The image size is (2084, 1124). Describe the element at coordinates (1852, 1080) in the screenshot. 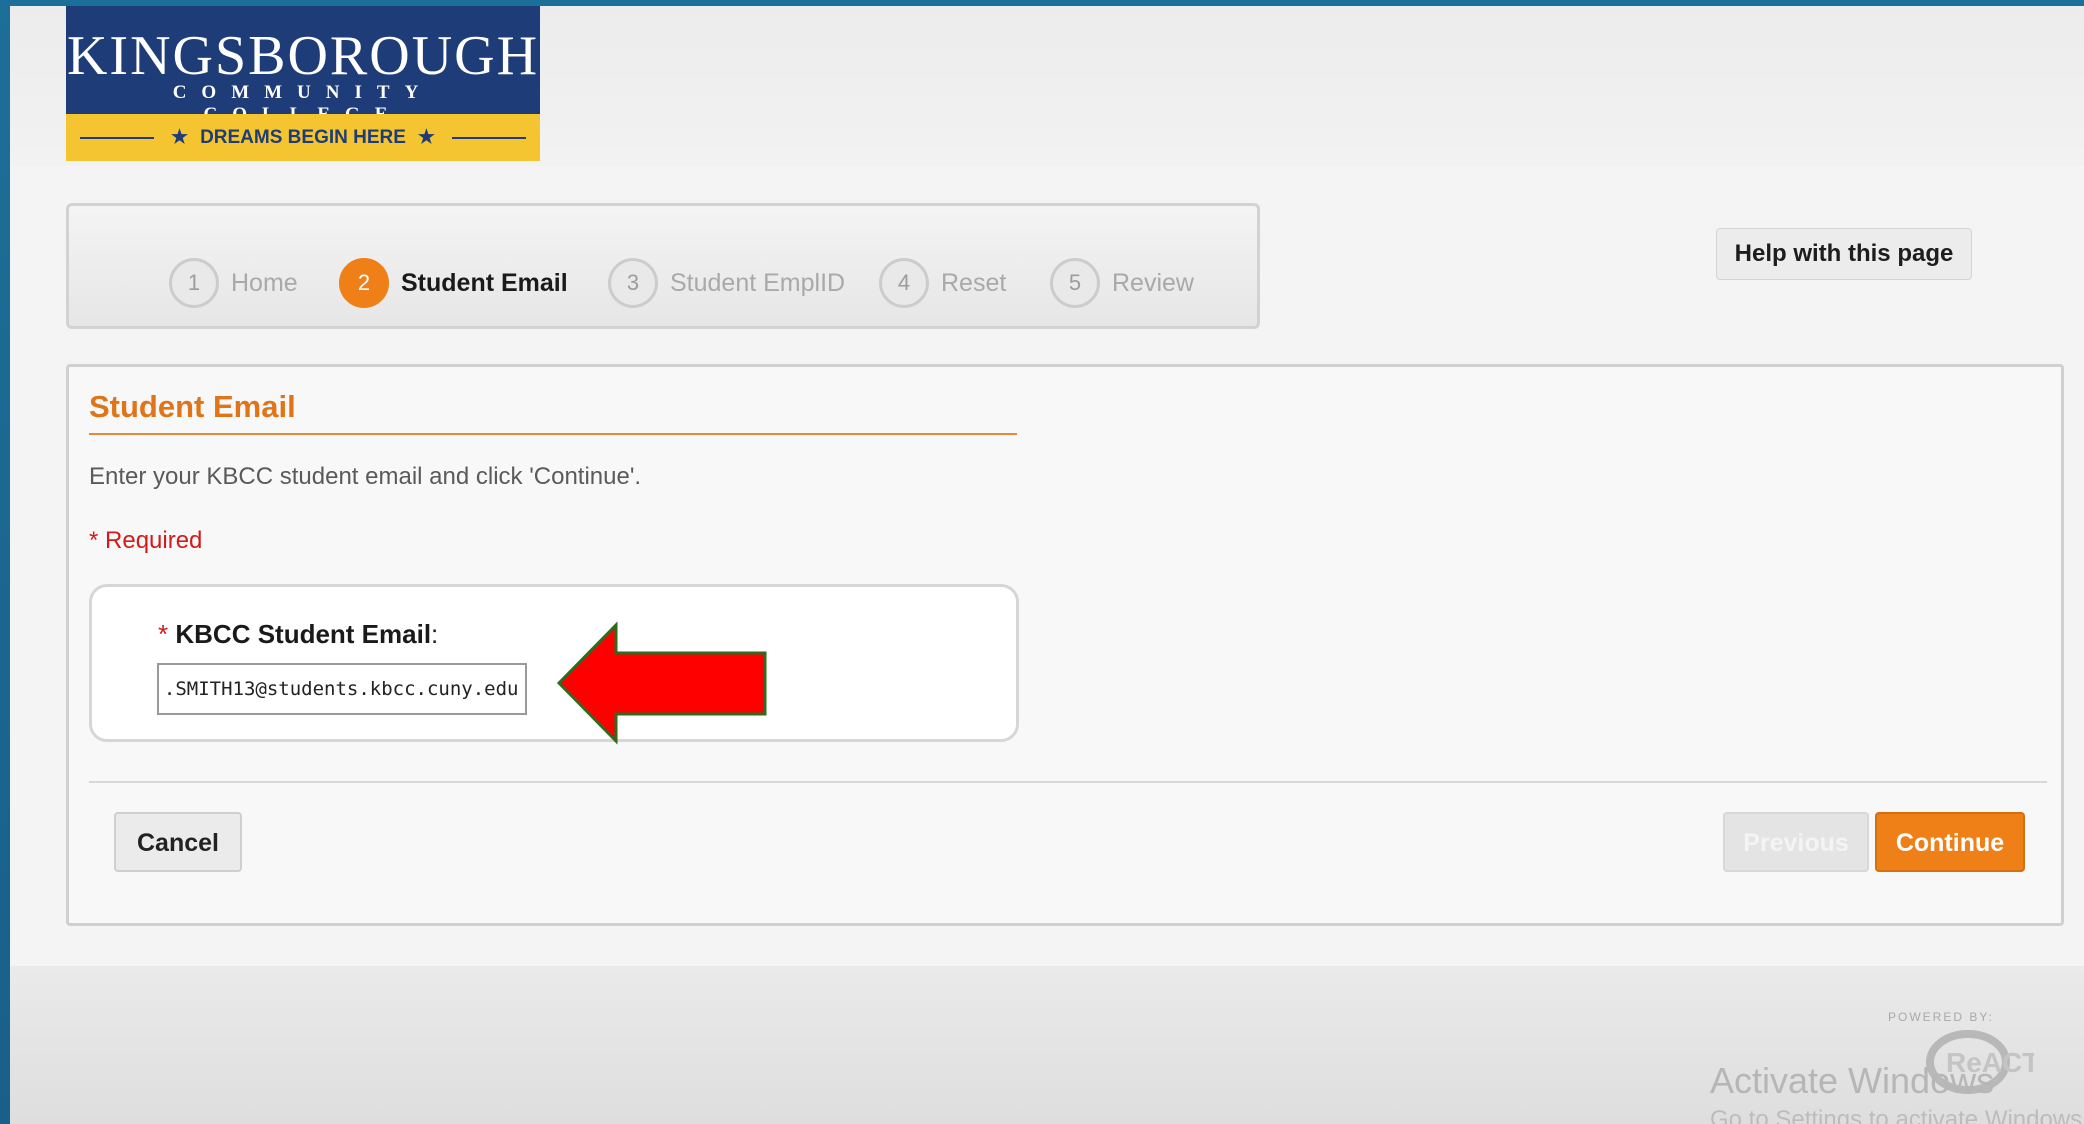

I see `activate-windows-watermark: Activate Windows` at that location.